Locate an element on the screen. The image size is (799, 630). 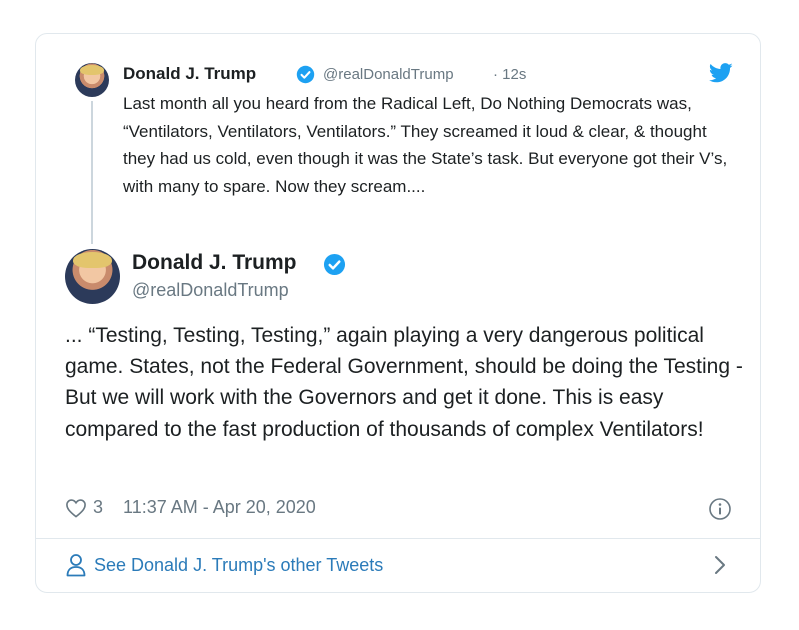
heart-icon is located at coordinates (76, 508).